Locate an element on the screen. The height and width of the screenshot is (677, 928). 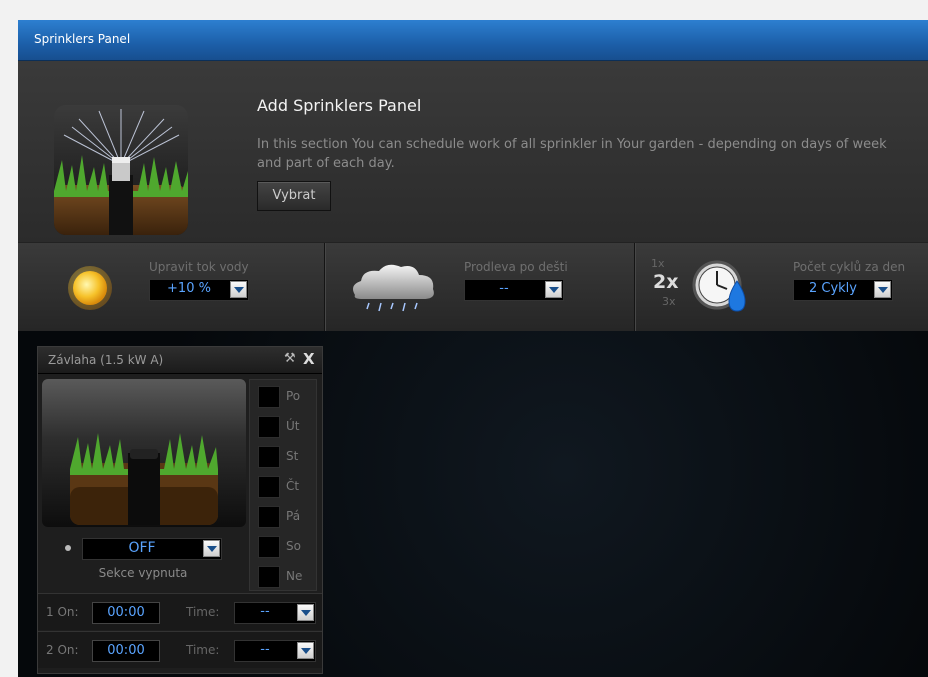
schedule-on-label: 2 On: is located at coordinates (62, 650).